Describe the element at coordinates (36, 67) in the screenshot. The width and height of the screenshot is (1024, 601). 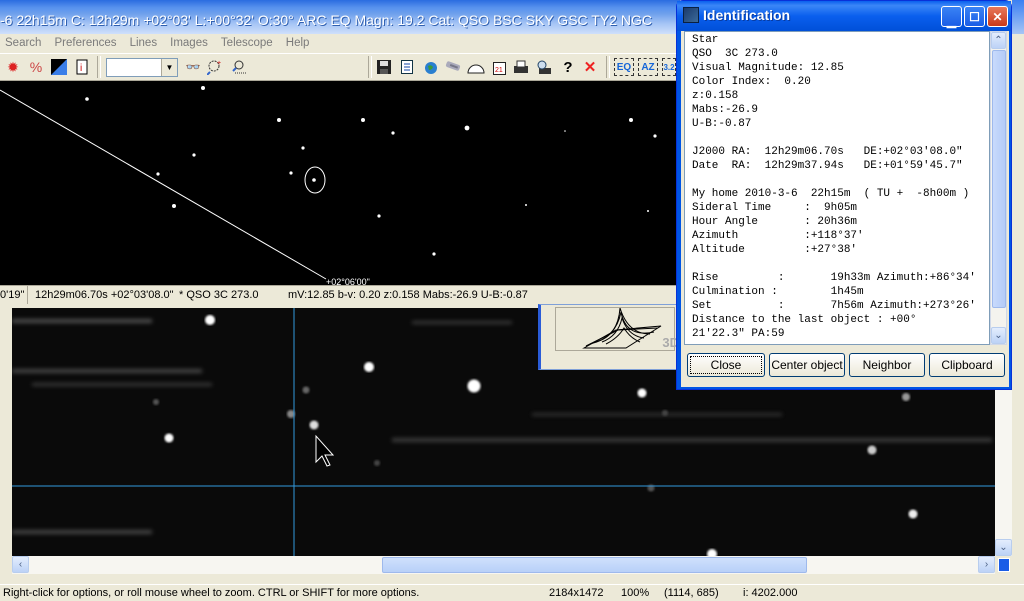
I see `percent-icon: %` at that location.